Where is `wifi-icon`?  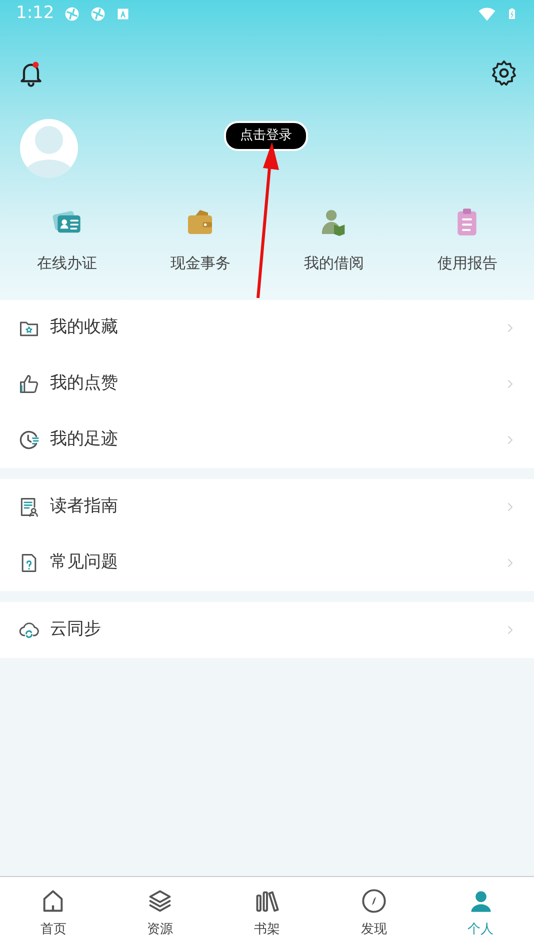 wifi-icon is located at coordinates (487, 14).